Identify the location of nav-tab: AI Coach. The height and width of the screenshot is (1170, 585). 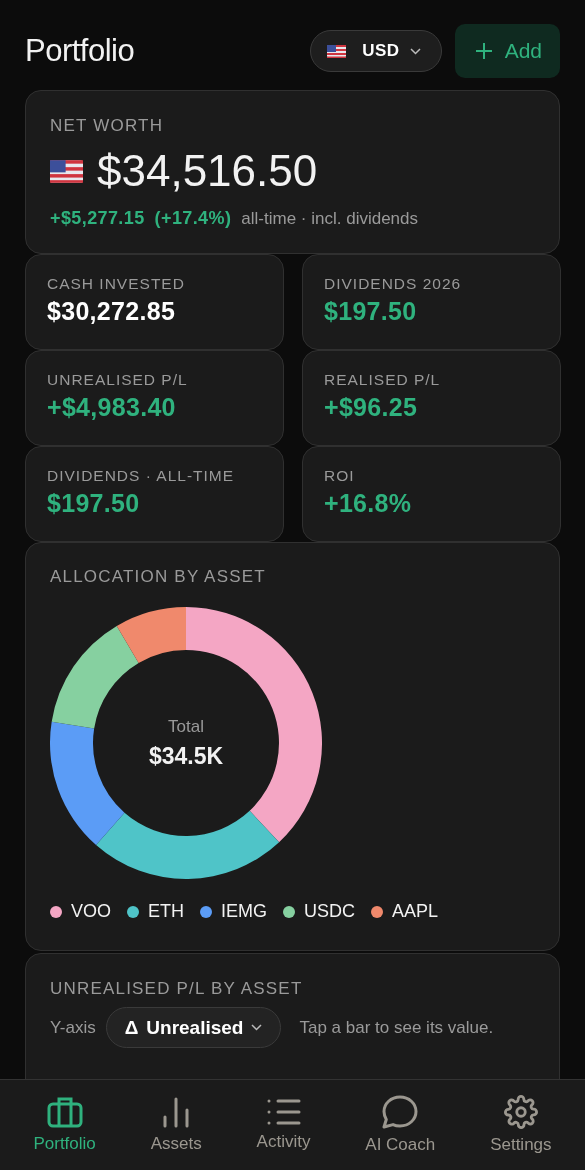
(400, 1125).